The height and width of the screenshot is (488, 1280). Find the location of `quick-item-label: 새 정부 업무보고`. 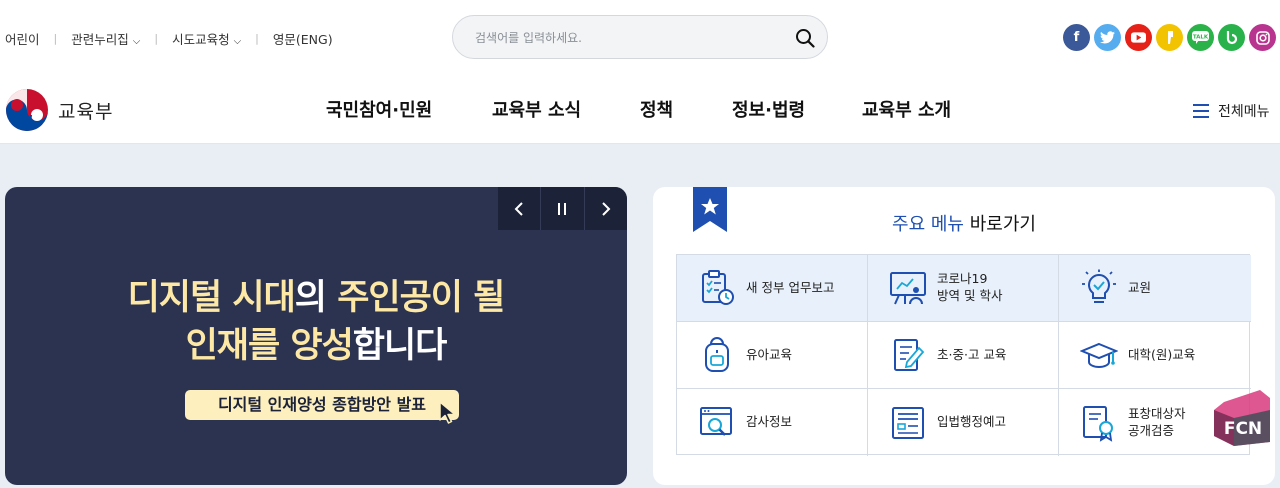

quick-item-label: 새 정부 업무보고 is located at coordinates (790, 288).